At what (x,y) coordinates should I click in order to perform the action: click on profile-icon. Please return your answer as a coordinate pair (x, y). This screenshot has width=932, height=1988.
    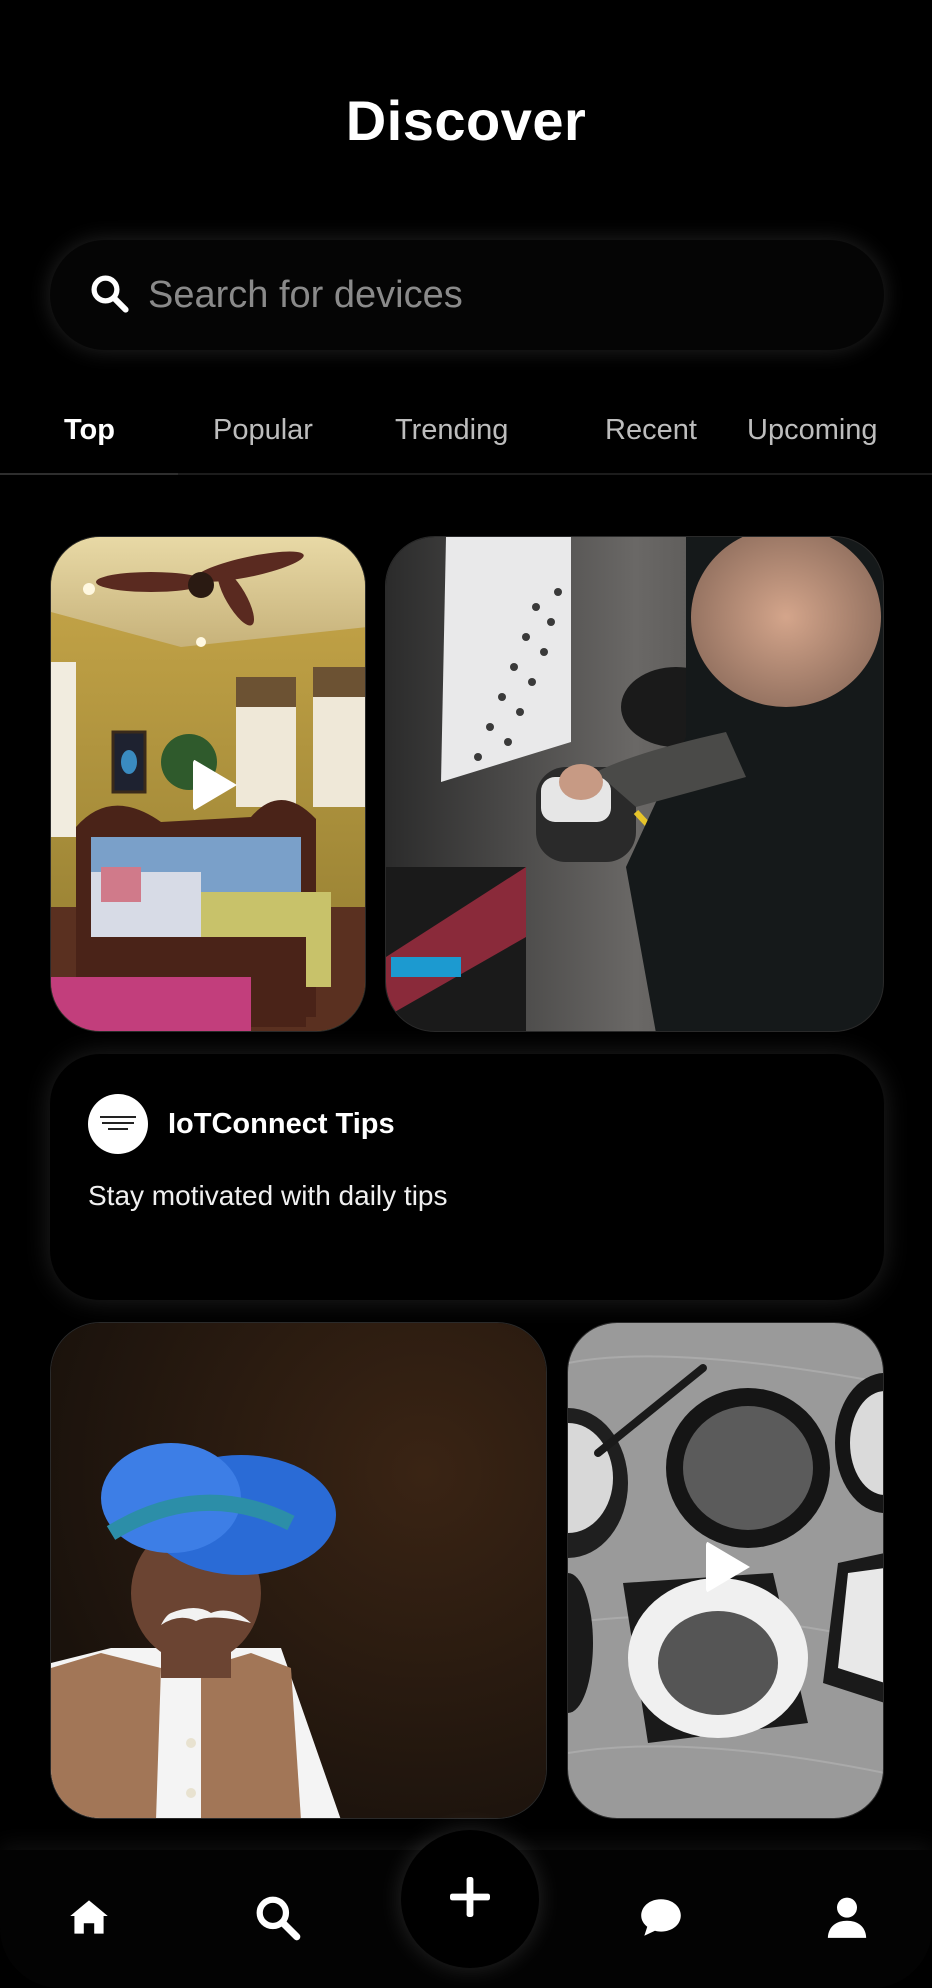
    Looking at the image, I should click on (847, 1917).